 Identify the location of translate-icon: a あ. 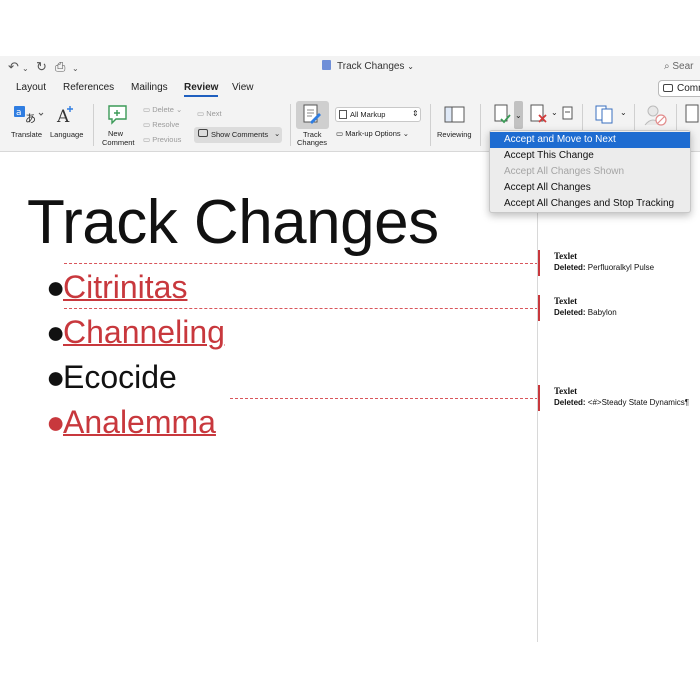
(29, 115).